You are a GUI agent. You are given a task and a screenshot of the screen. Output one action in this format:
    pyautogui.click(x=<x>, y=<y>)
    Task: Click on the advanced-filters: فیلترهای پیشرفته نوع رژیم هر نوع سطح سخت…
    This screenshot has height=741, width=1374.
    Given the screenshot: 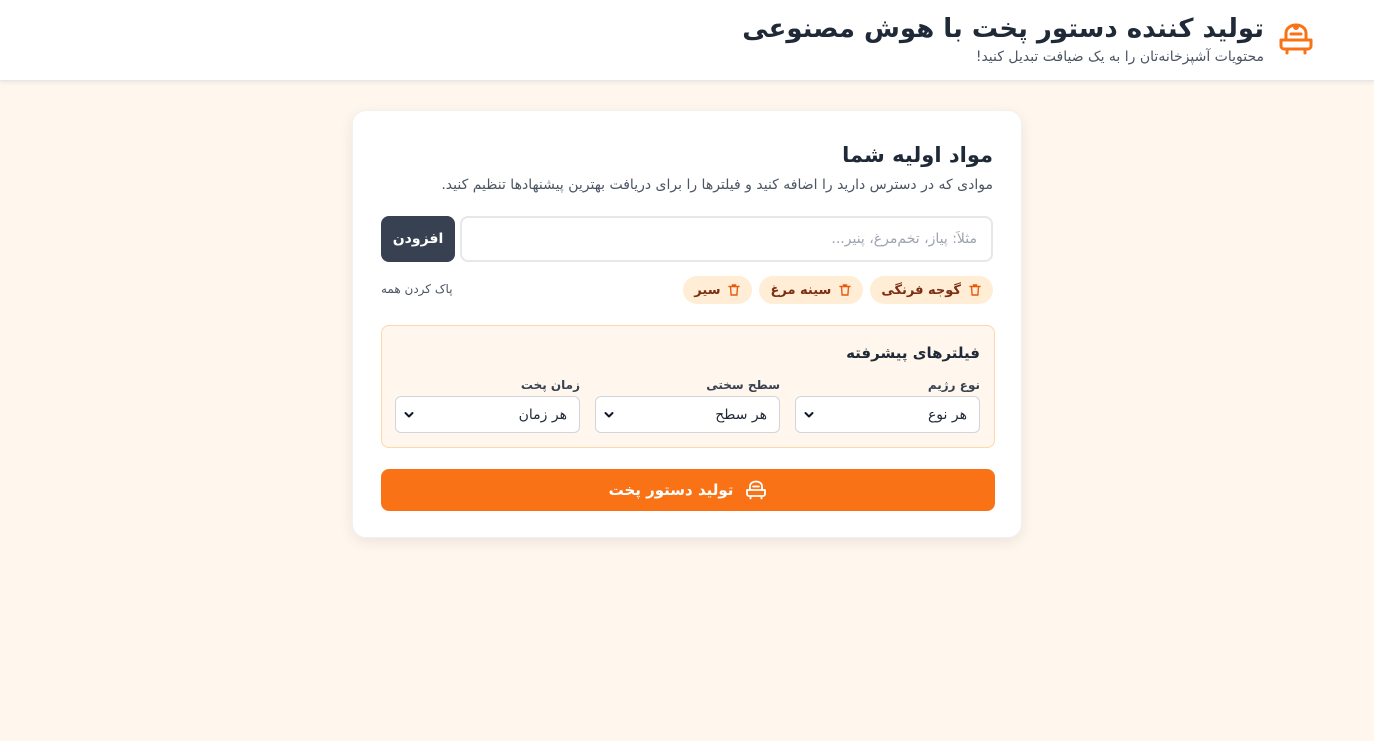 What is the action you would take?
    pyautogui.click(x=688, y=386)
    